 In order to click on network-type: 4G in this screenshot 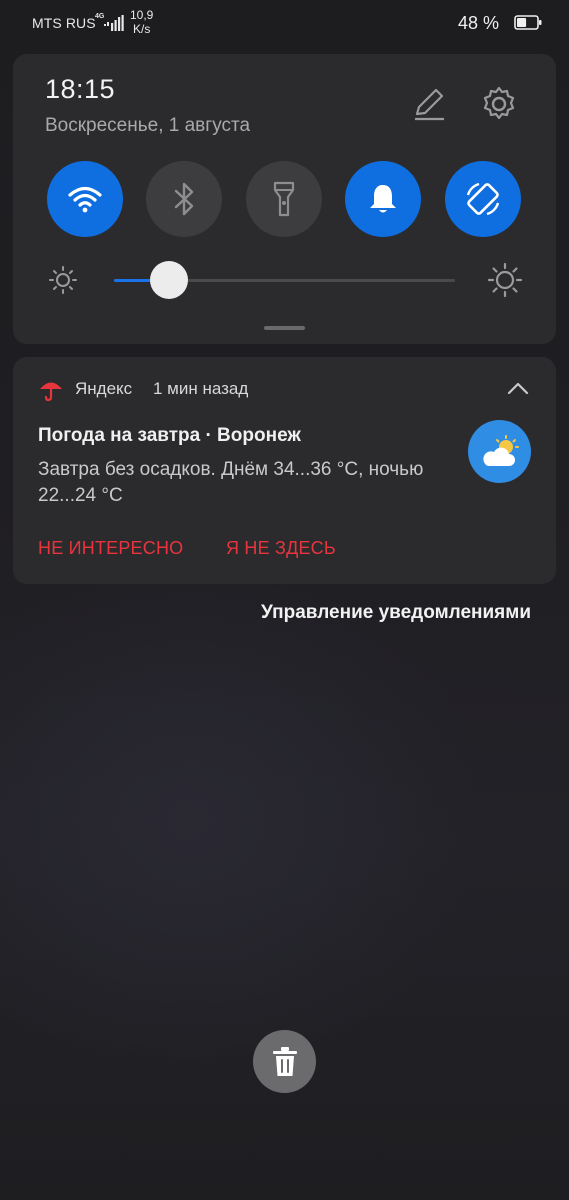, I will do `click(100, 16)`.